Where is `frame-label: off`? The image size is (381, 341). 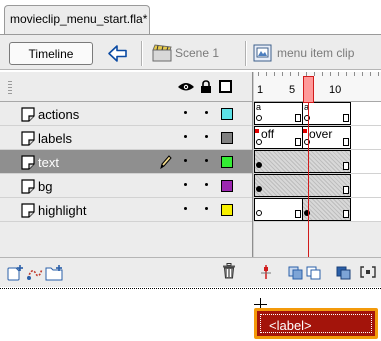
frame-label: off is located at coordinates (268, 134).